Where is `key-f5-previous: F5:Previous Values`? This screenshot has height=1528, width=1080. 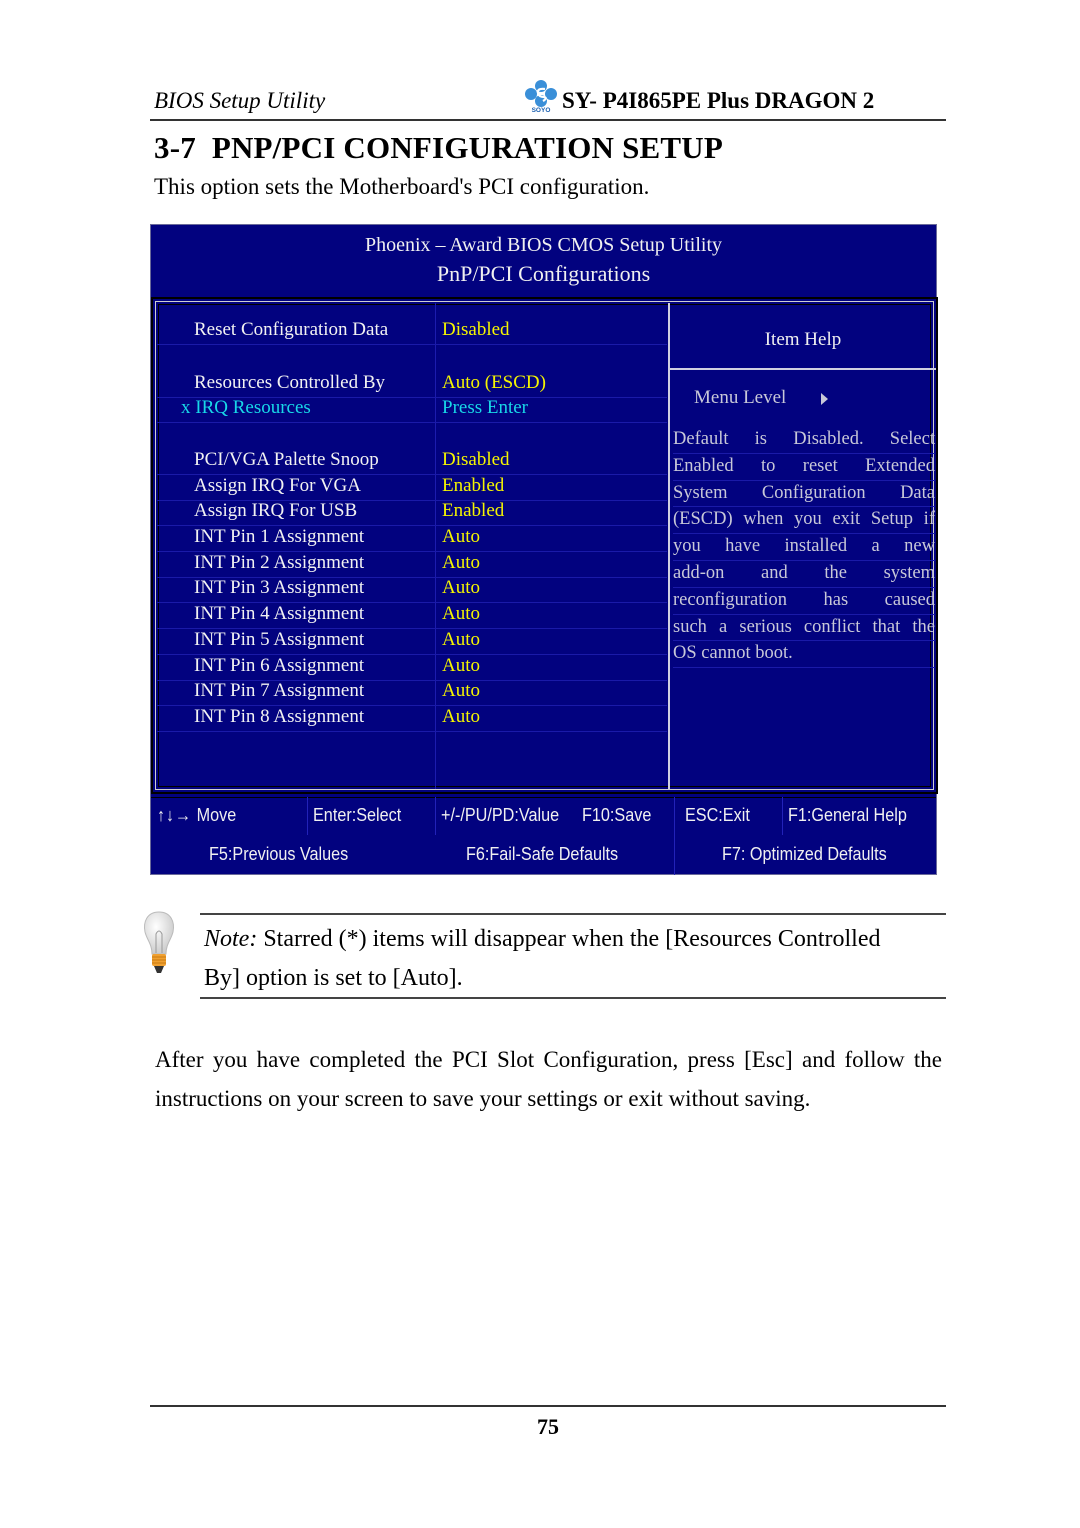 key-f5-previous: F5:Previous Values is located at coordinates (279, 854).